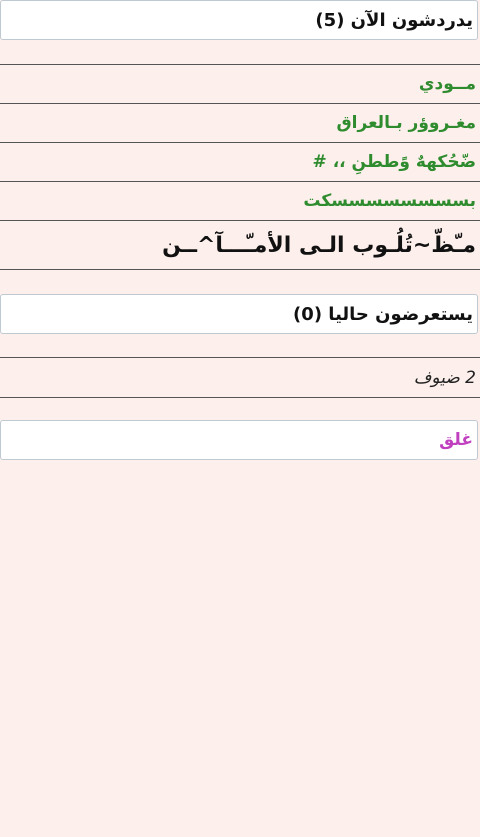  I want to click on user-row: بسسسسسسسسكت, so click(240, 201).